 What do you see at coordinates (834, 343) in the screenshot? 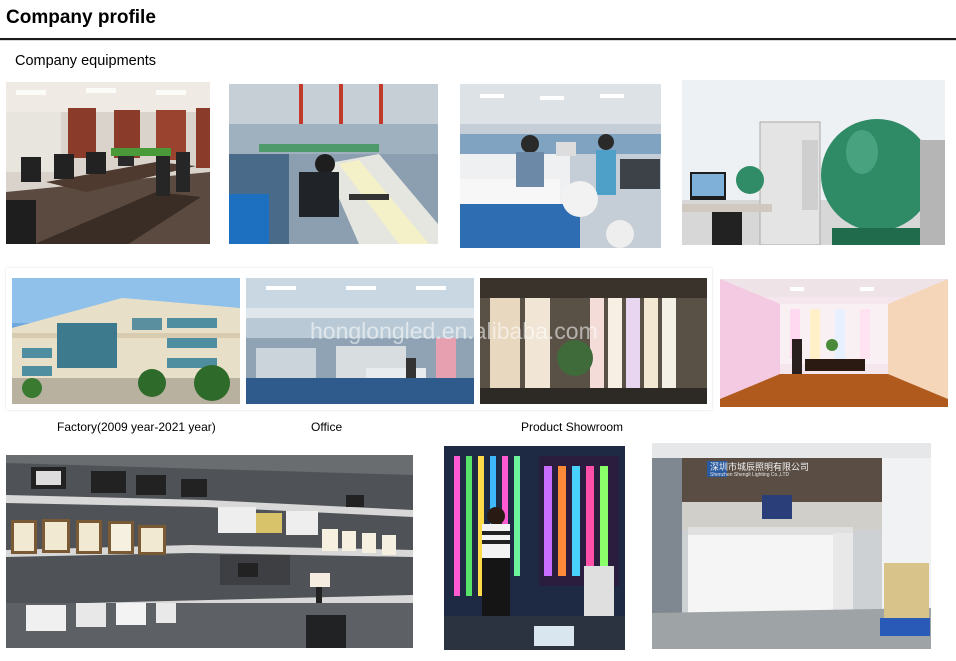
I see `led-display-room-photo` at bounding box center [834, 343].